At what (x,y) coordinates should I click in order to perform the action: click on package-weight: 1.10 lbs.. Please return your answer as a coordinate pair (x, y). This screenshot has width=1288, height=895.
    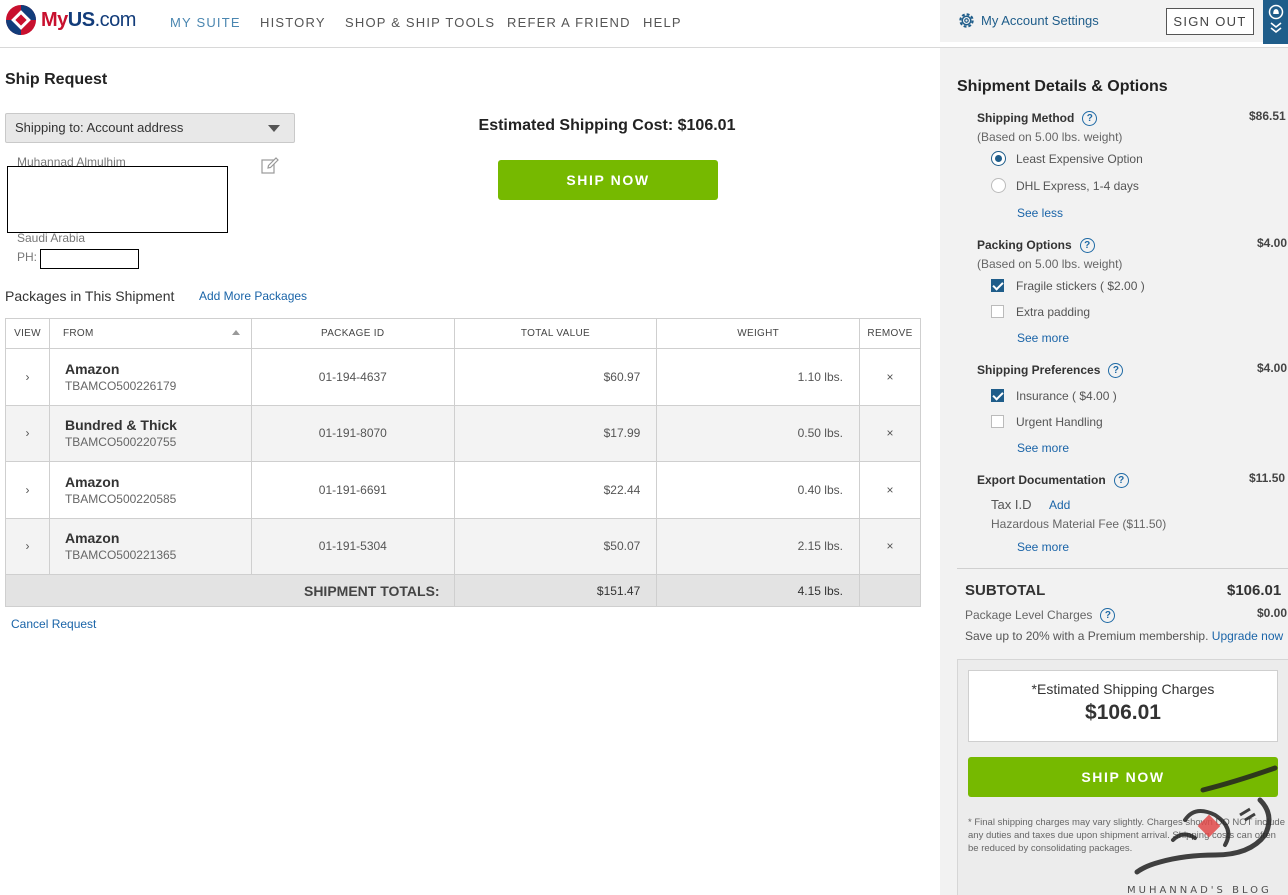
    Looking at the image, I should click on (758, 377).